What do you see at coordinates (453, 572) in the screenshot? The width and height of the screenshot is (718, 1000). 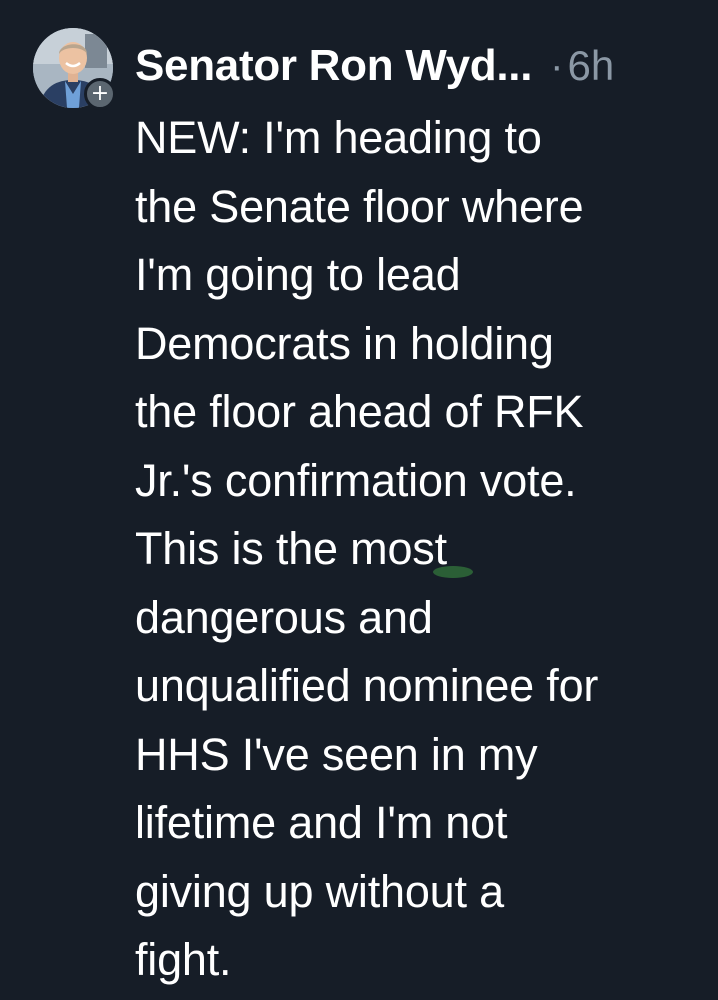 I see `screen-smudge` at bounding box center [453, 572].